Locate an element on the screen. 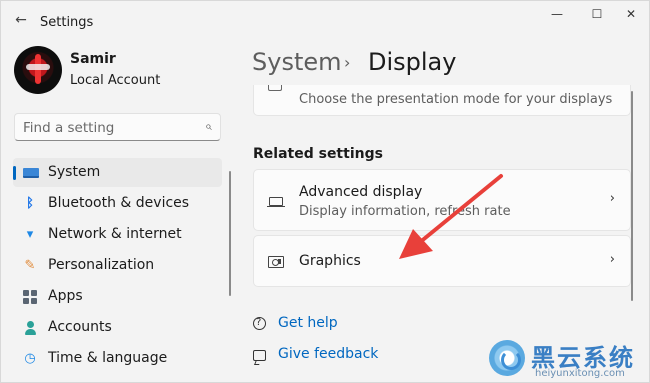 The image size is (650, 383). link-label: Give feedback is located at coordinates (328, 354).